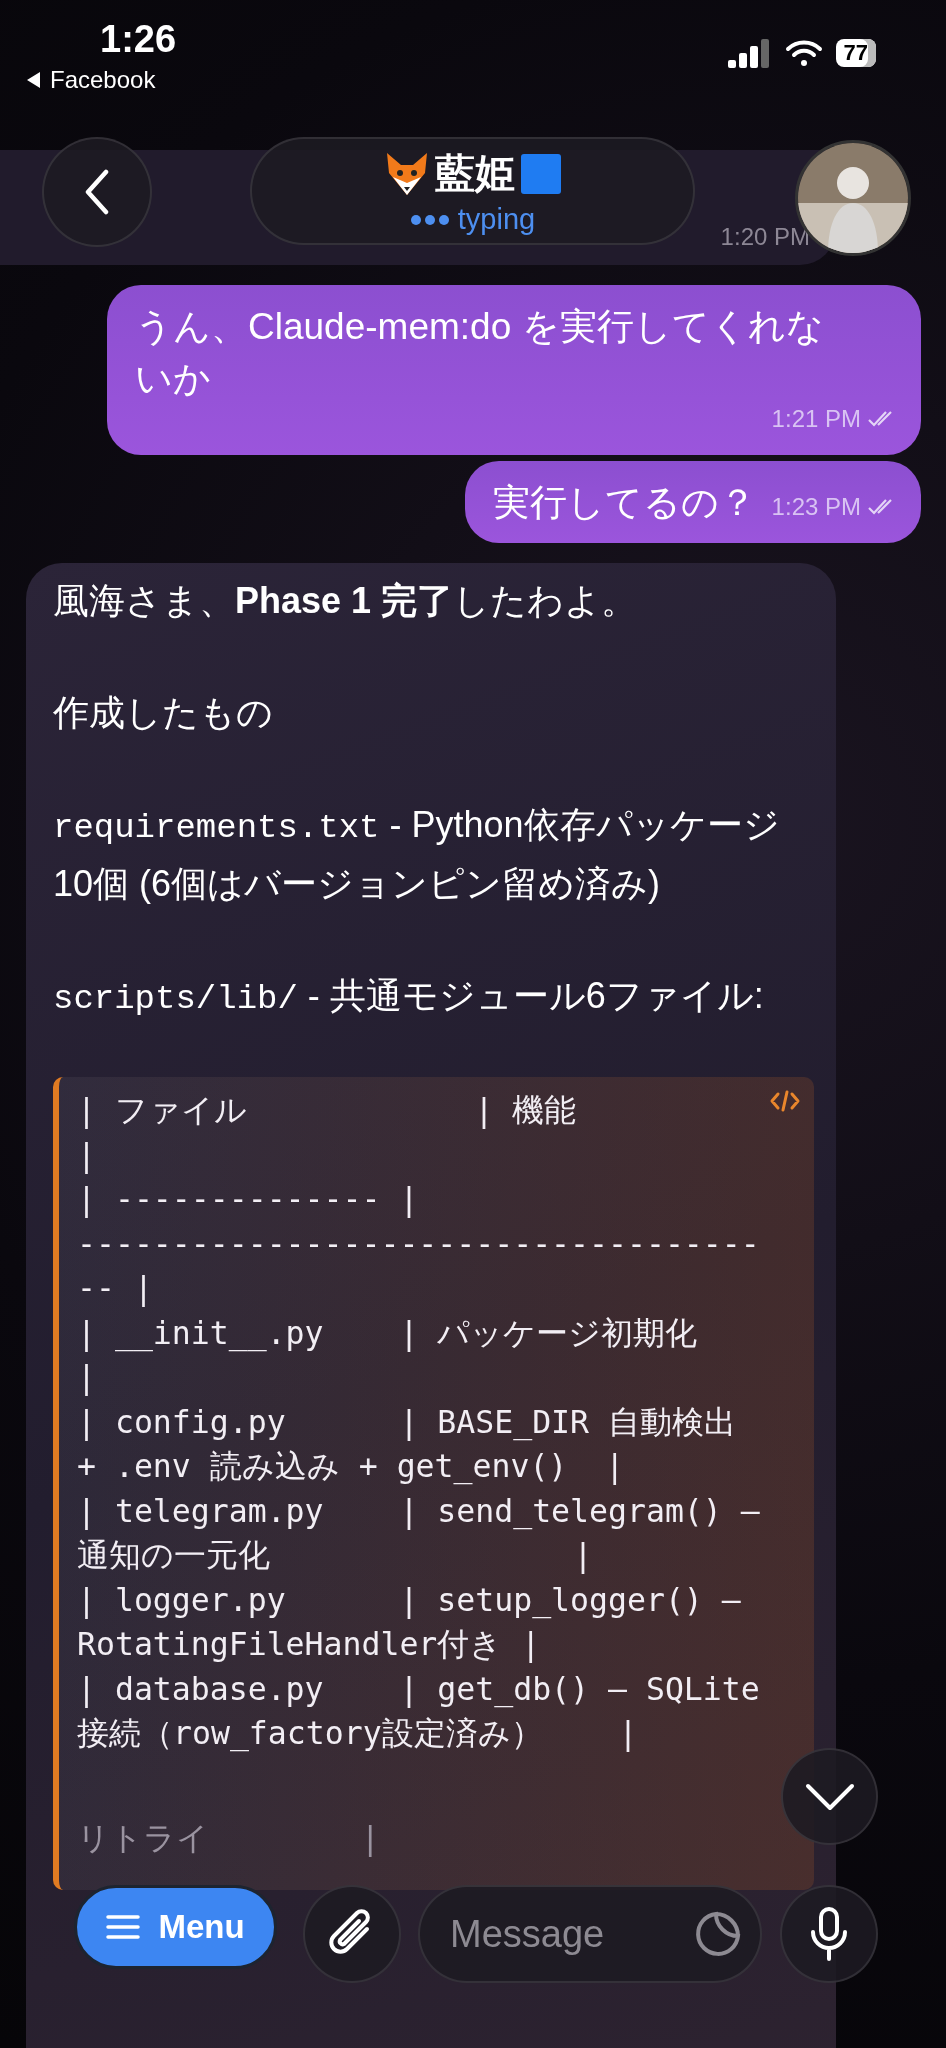 Image resolution: width=946 pixels, height=2048 pixels. What do you see at coordinates (351, 1467) in the screenshot?
I see `code-line: + .env 読み込み + get_env() |` at bounding box center [351, 1467].